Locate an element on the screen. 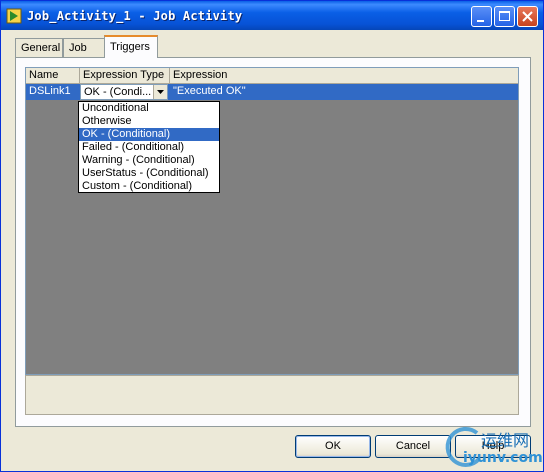 Image resolution: width=544 pixels, height=472 pixels. cancel-button-label: Cancel is located at coordinates (413, 446).